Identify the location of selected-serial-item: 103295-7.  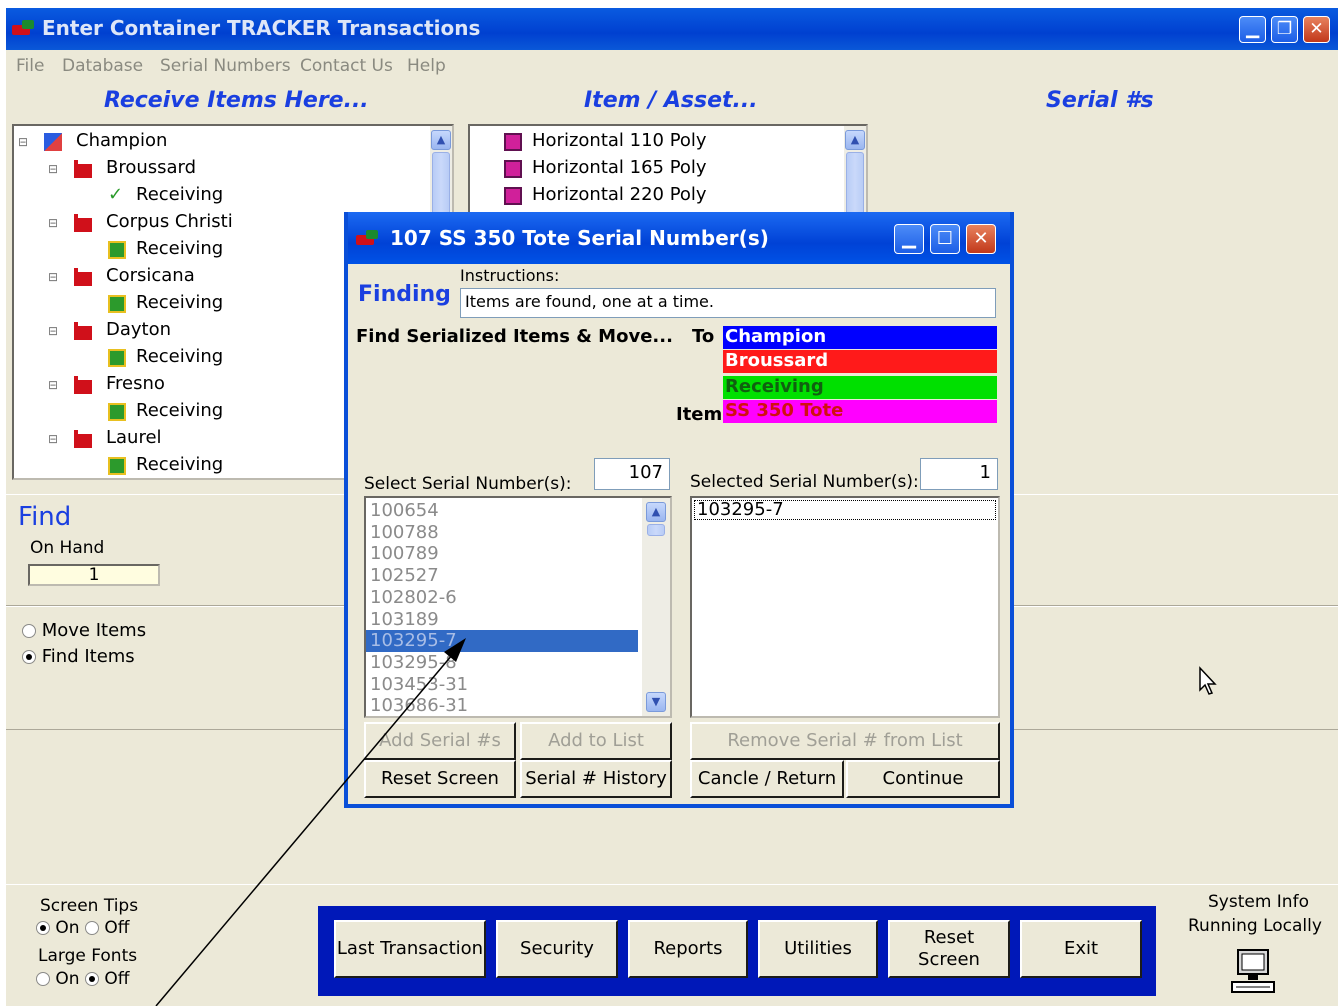
(845, 510).